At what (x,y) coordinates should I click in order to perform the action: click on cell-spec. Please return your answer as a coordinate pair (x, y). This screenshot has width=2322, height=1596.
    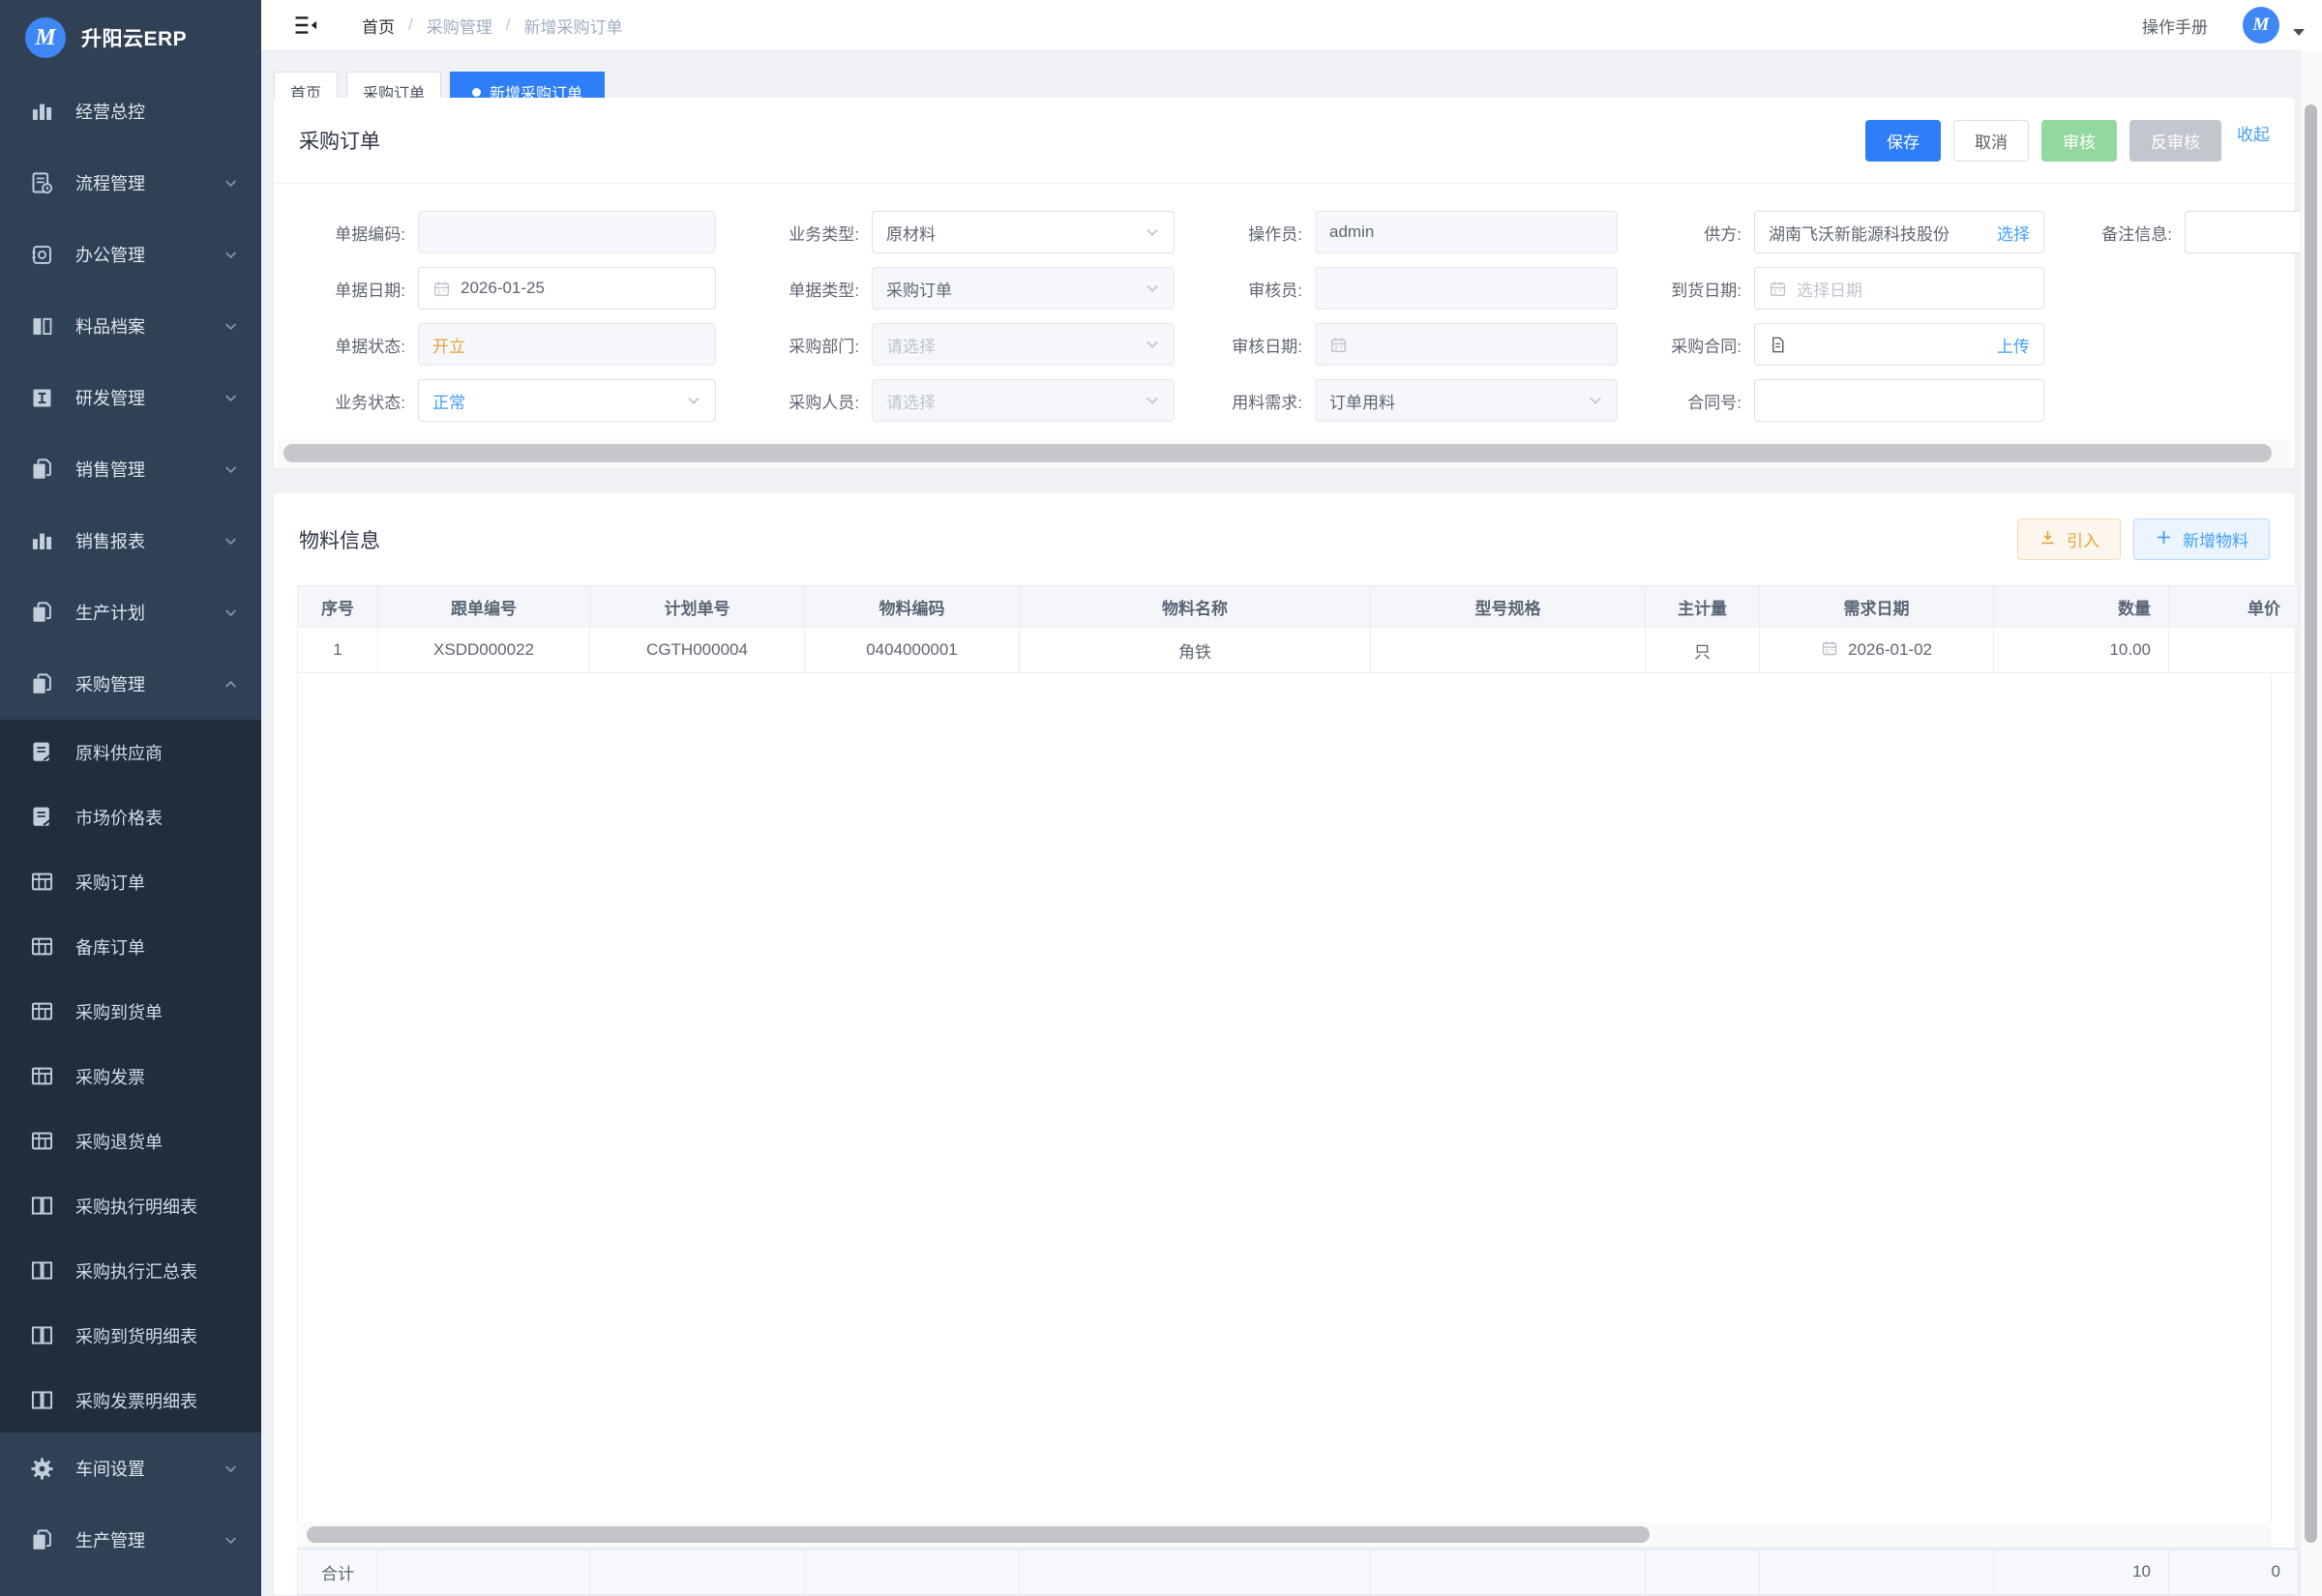
    Looking at the image, I should click on (1508, 650).